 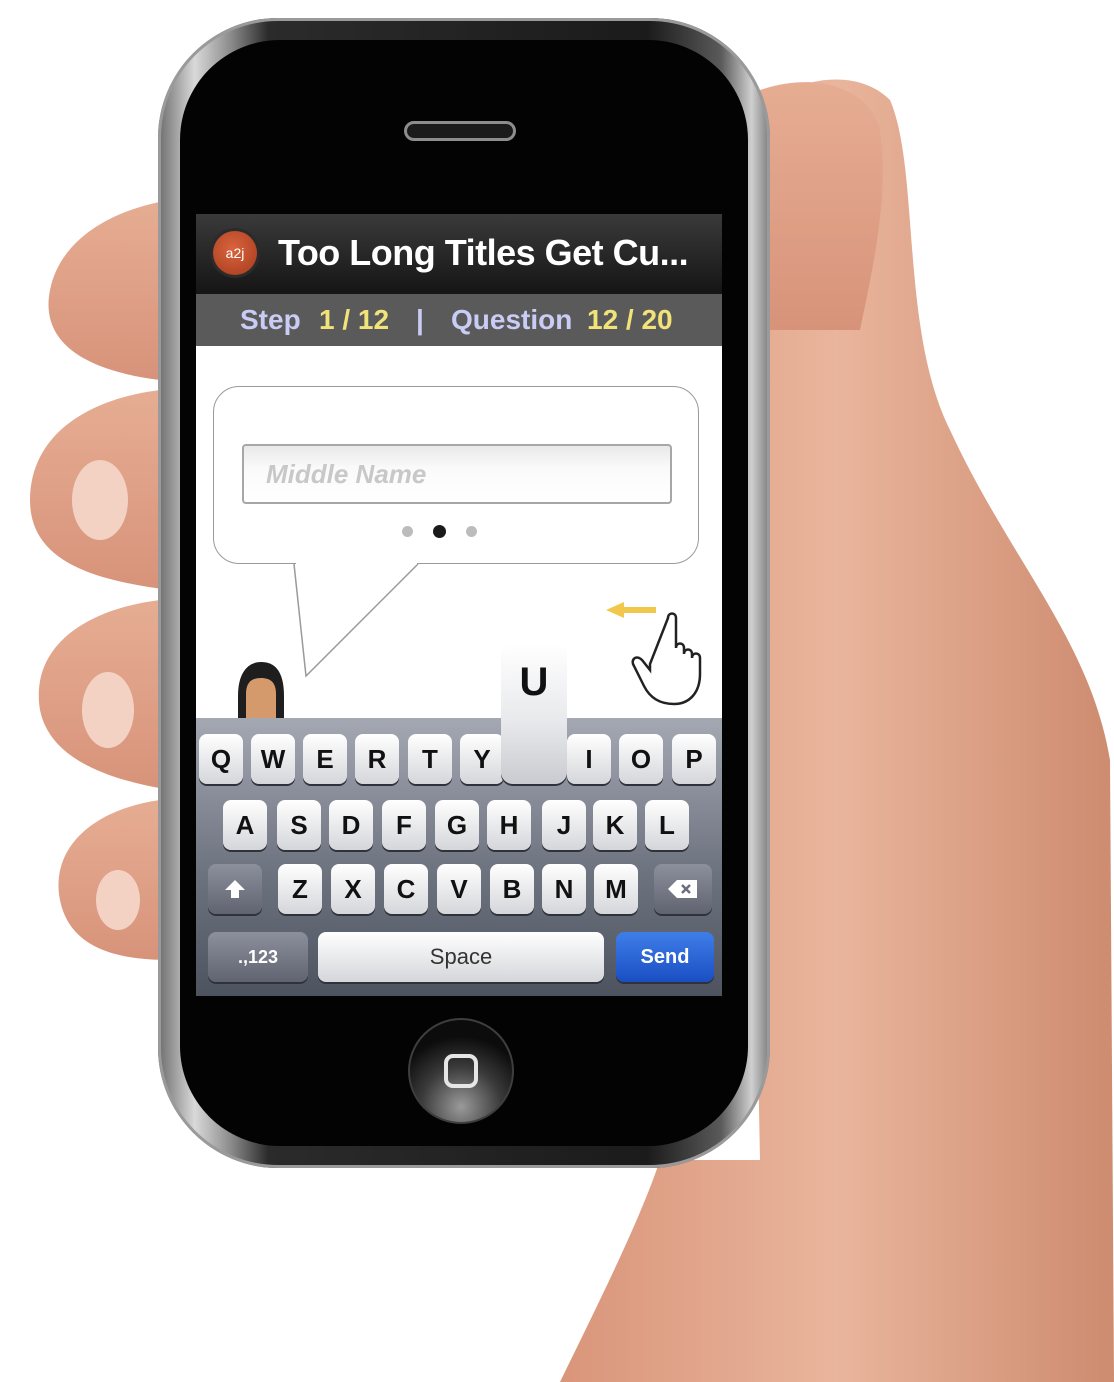 What do you see at coordinates (299, 825) in the screenshot?
I see `key-s: S` at bounding box center [299, 825].